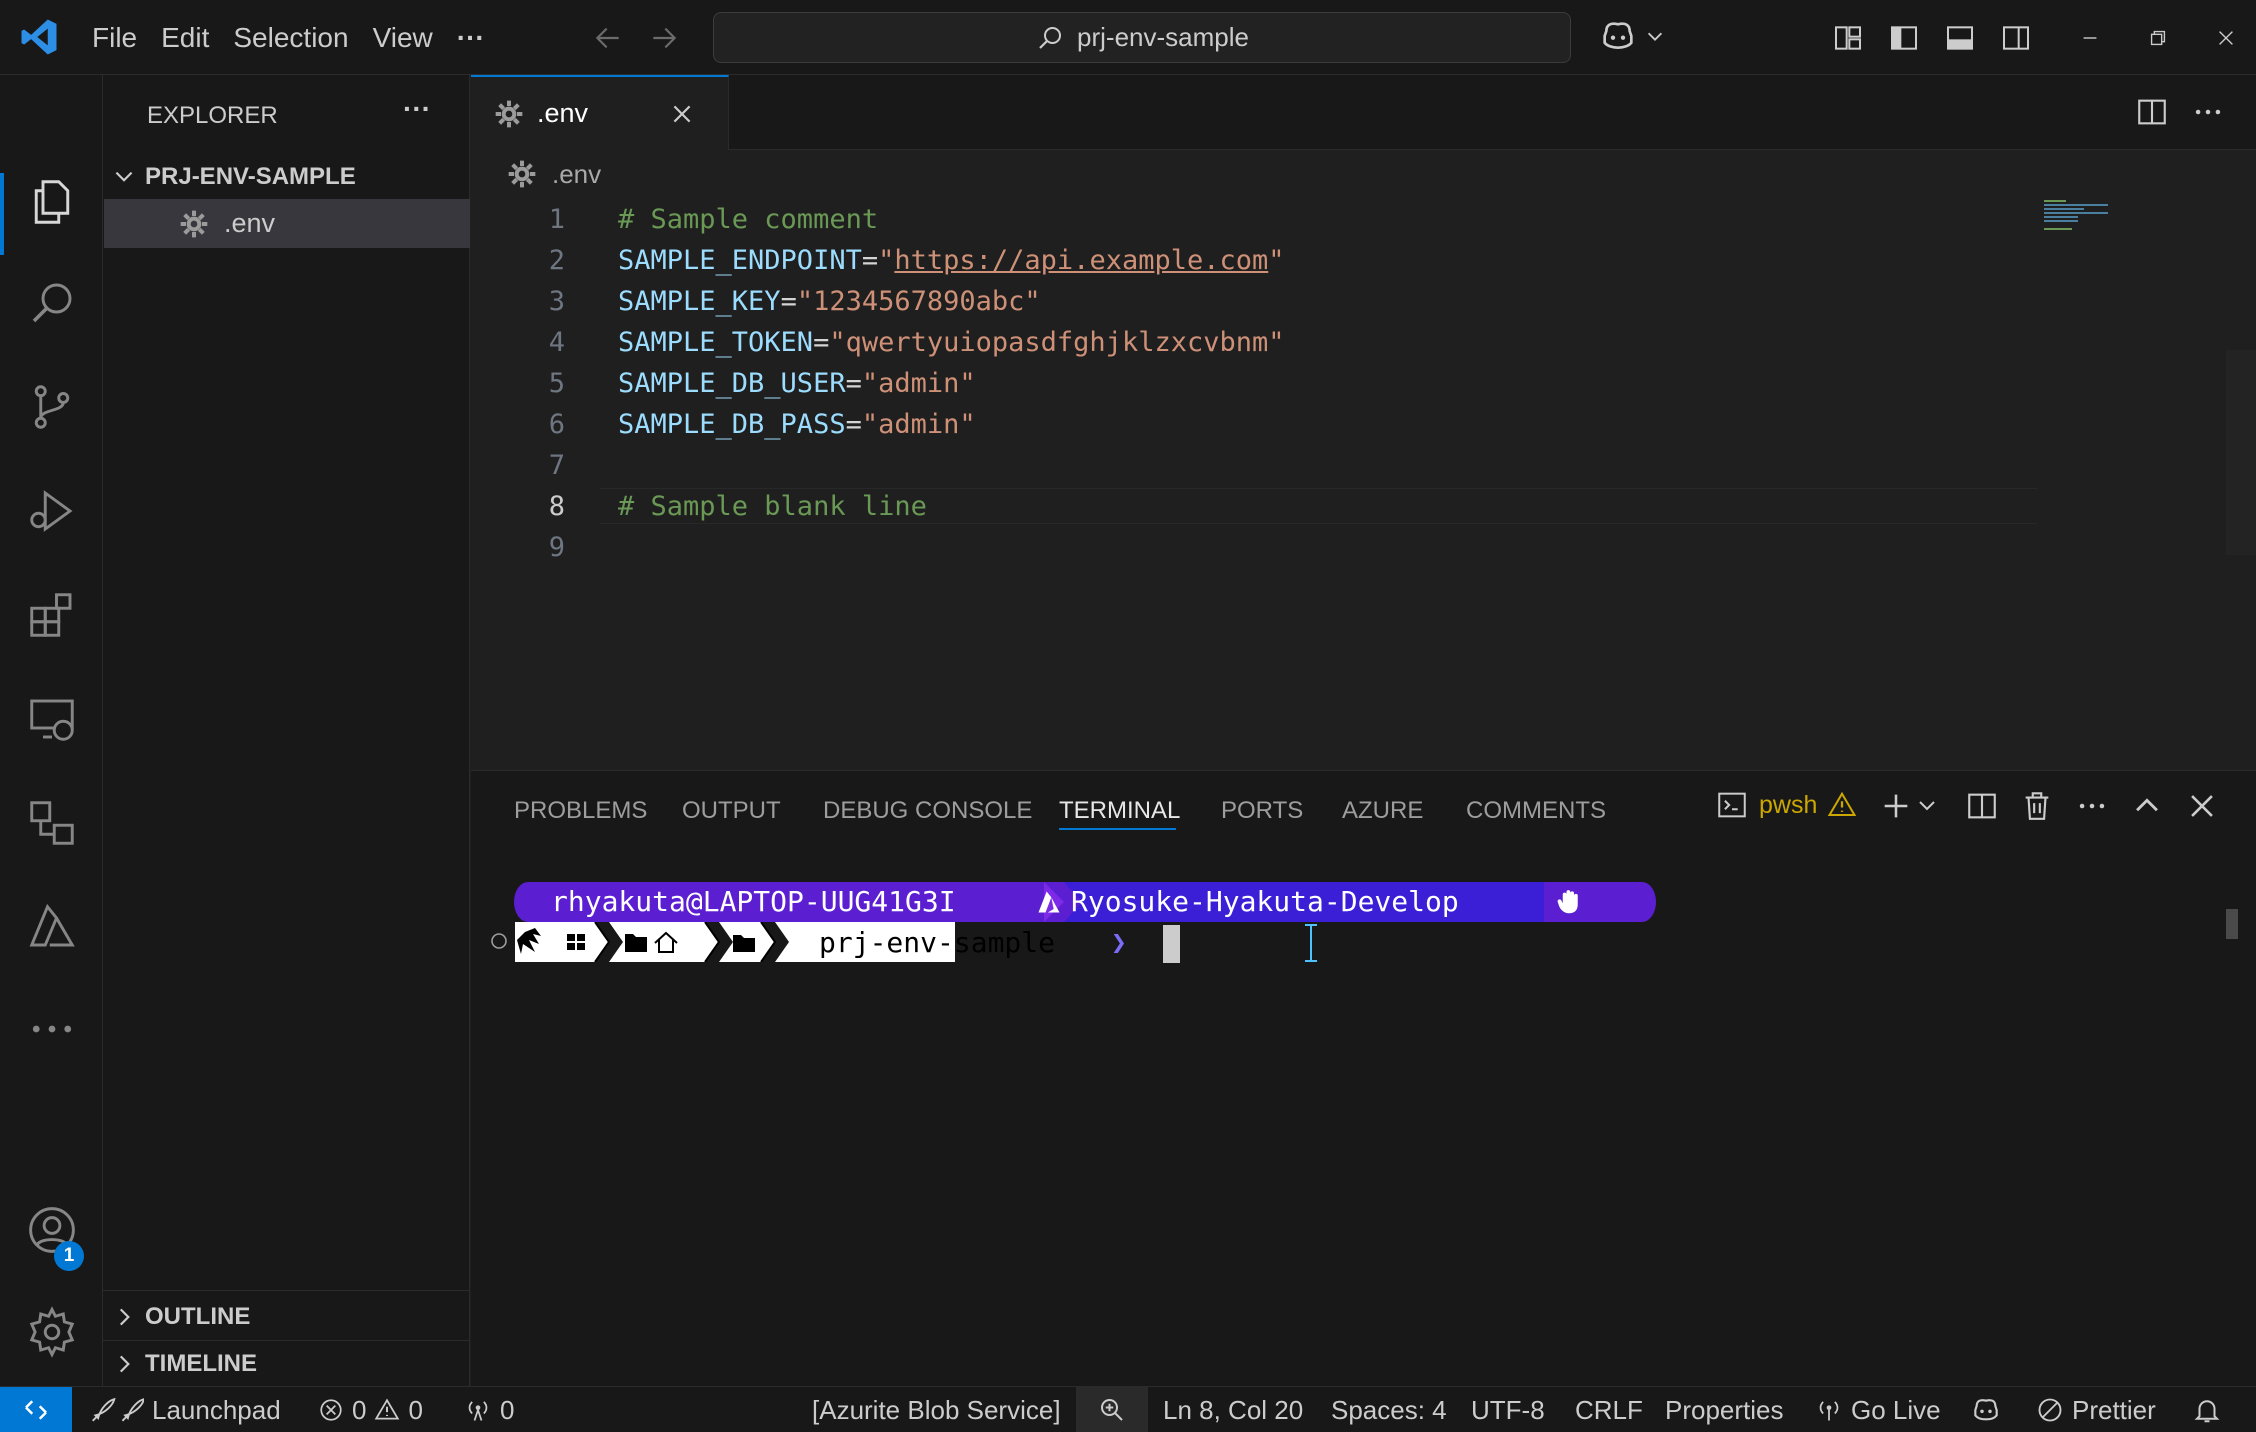 The image size is (2256, 1432). Describe the element at coordinates (797, 383) in the screenshot. I see `code-line: SAMPLE_DB_USER="admin"` at that location.